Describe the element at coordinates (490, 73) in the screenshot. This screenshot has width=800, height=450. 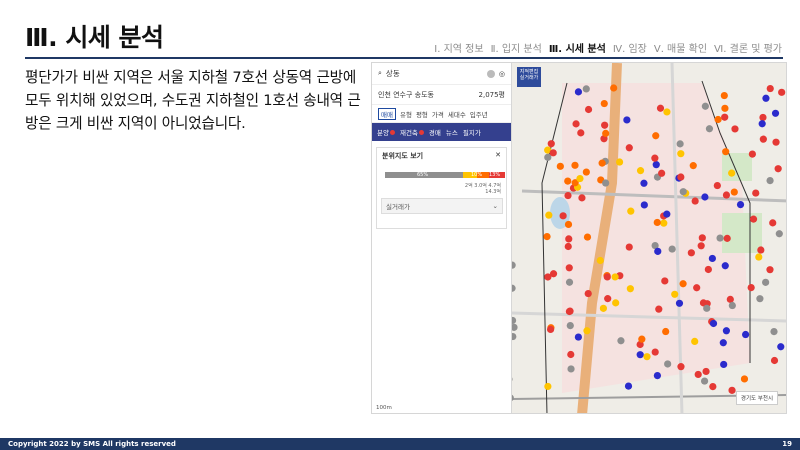
I see `clear-icon` at that location.